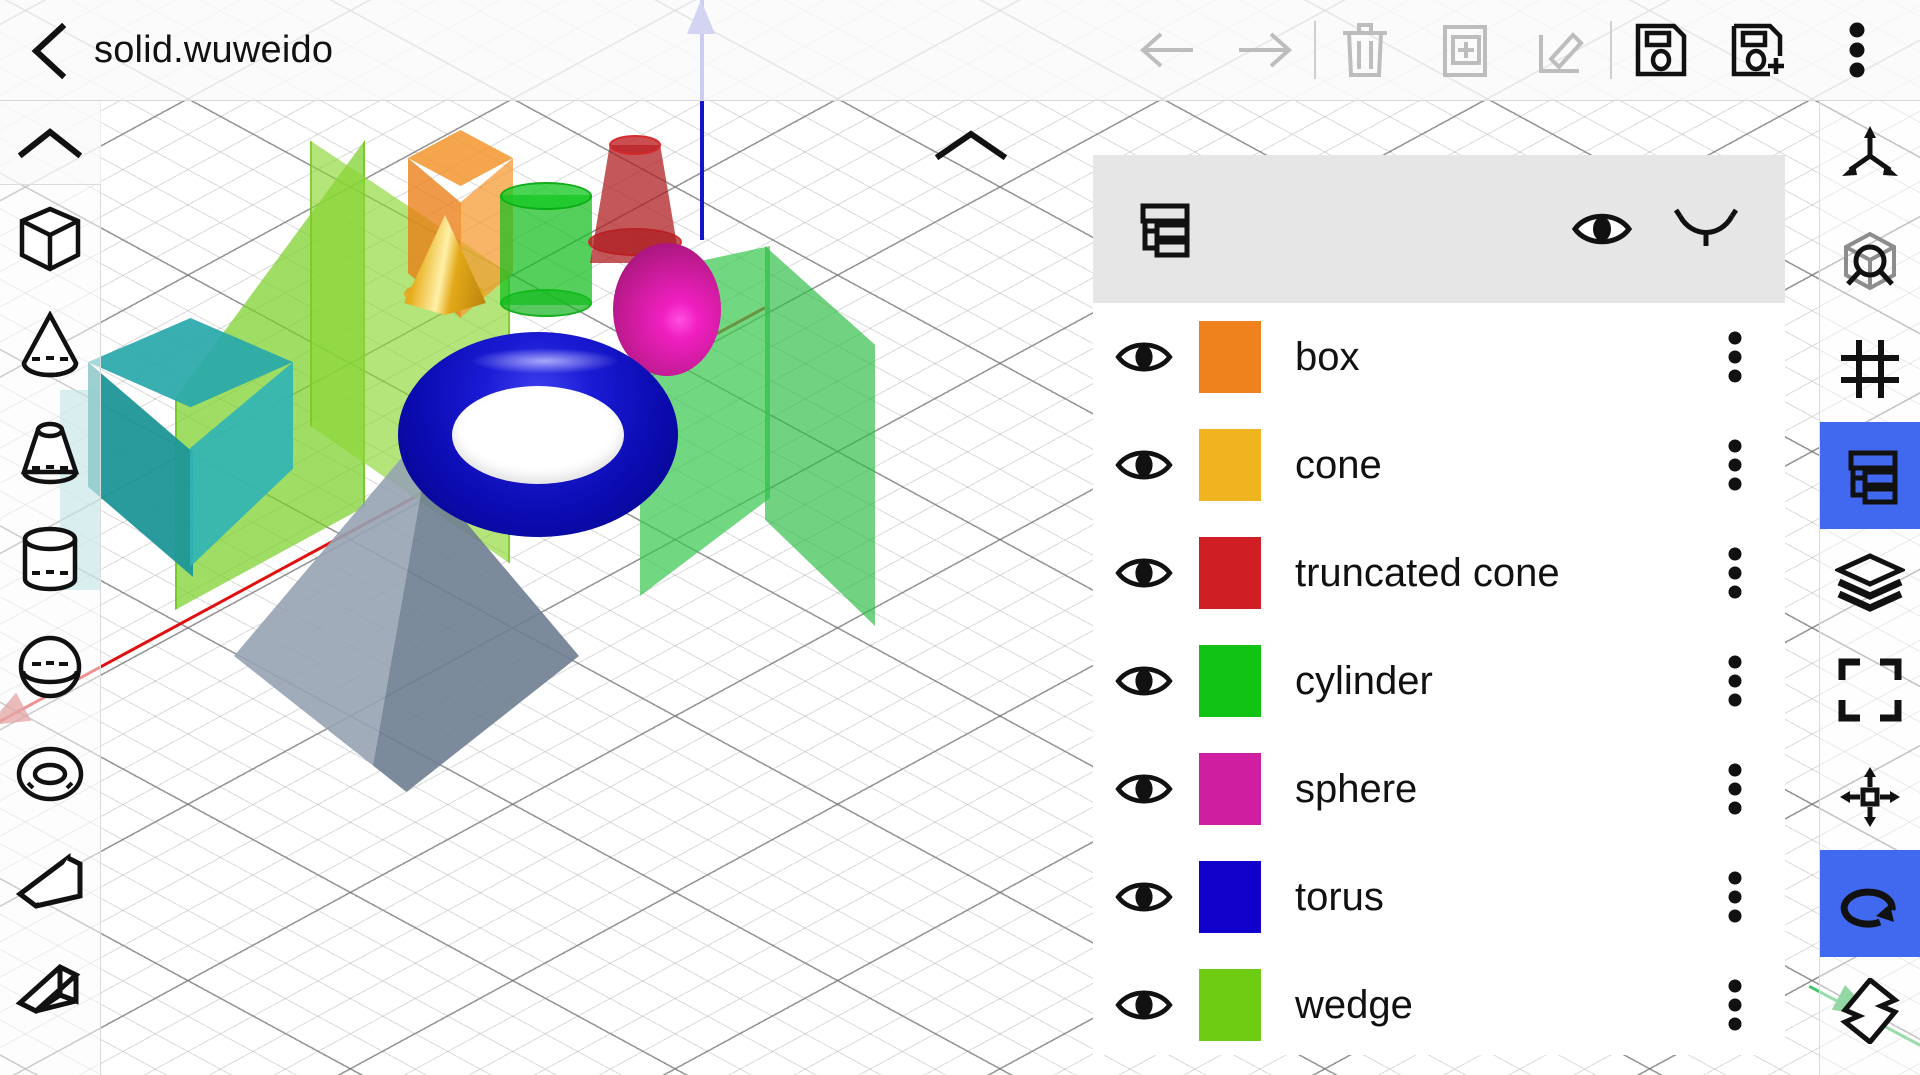 The height and width of the screenshot is (1075, 1920). Describe the element at coordinates (1870, 582) in the screenshot. I see `layers-button` at that location.